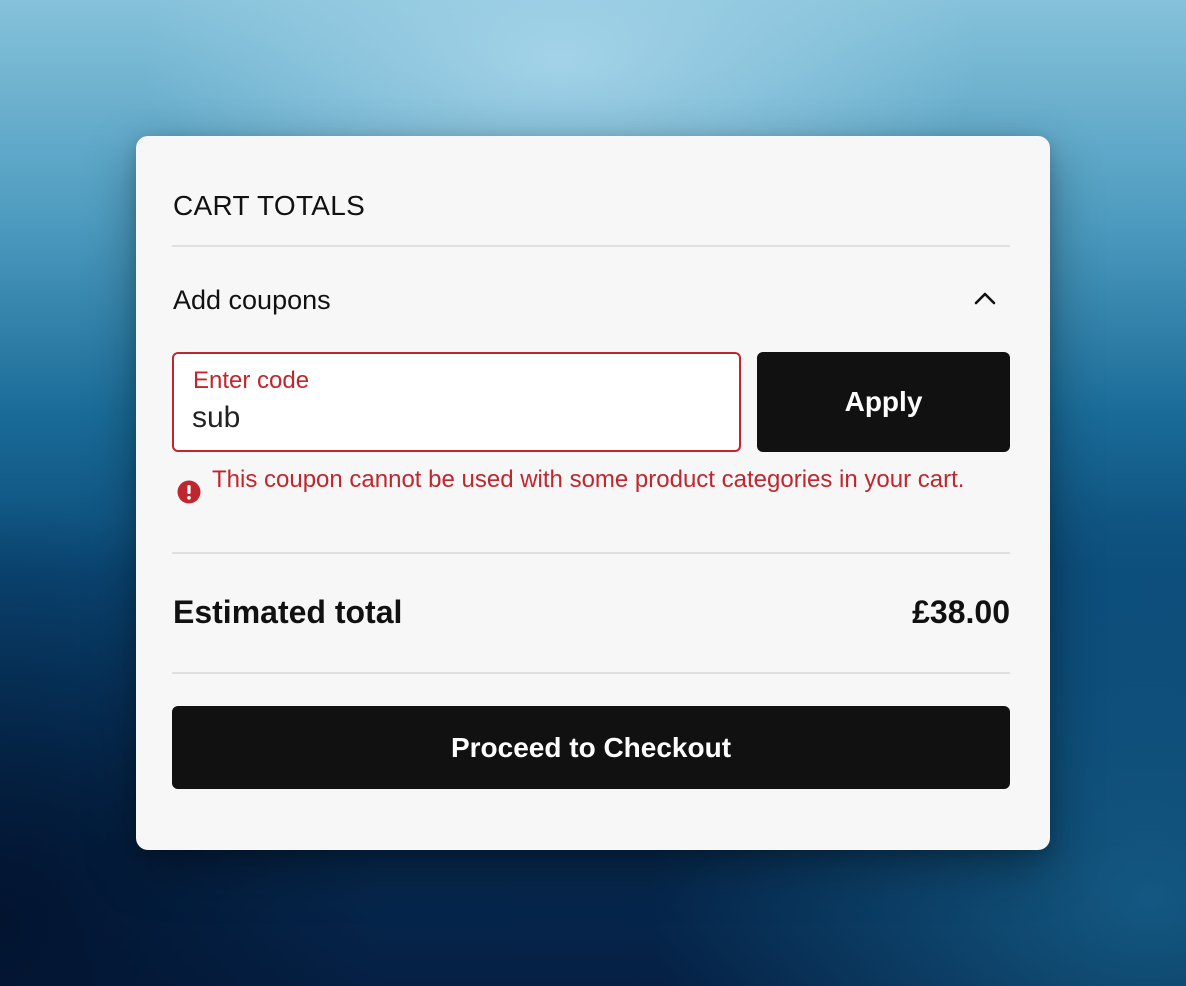  Describe the element at coordinates (591, 301) in the screenshot. I see `add-coupons-toggle: Add coupons` at that location.